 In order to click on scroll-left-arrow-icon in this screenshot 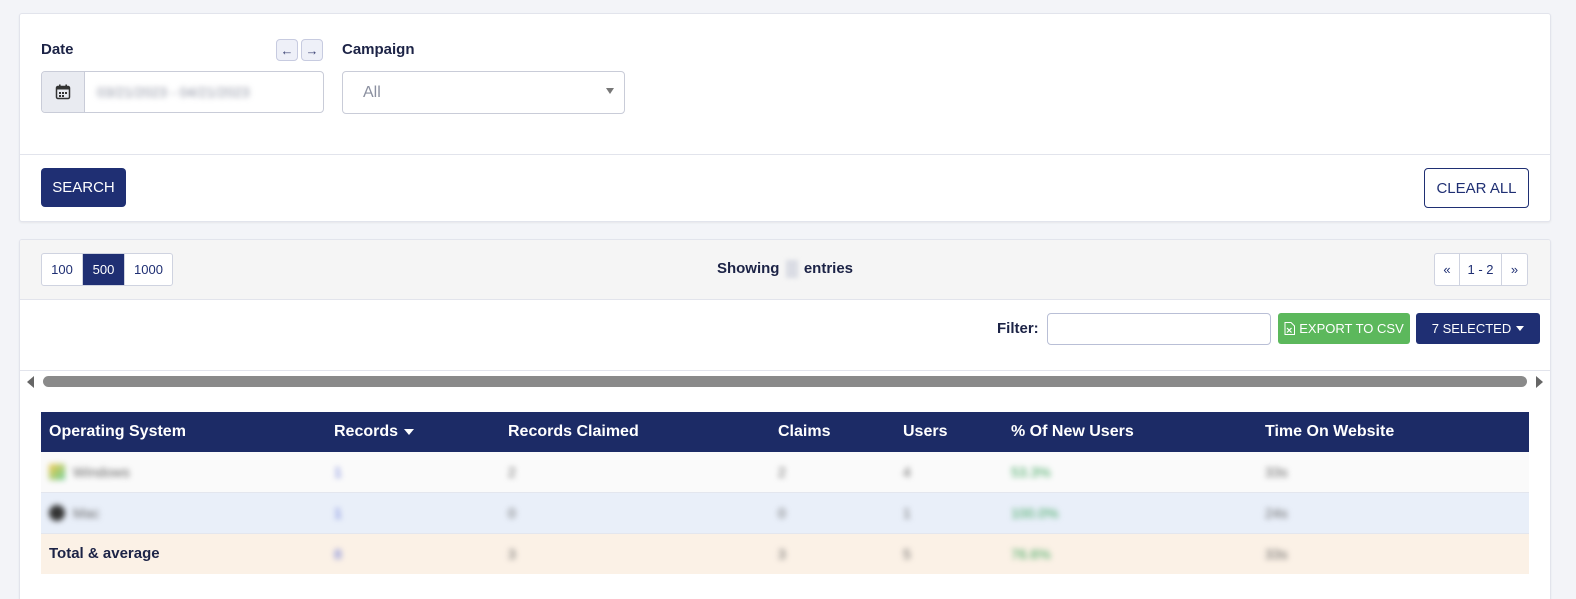, I will do `click(30, 382)`.